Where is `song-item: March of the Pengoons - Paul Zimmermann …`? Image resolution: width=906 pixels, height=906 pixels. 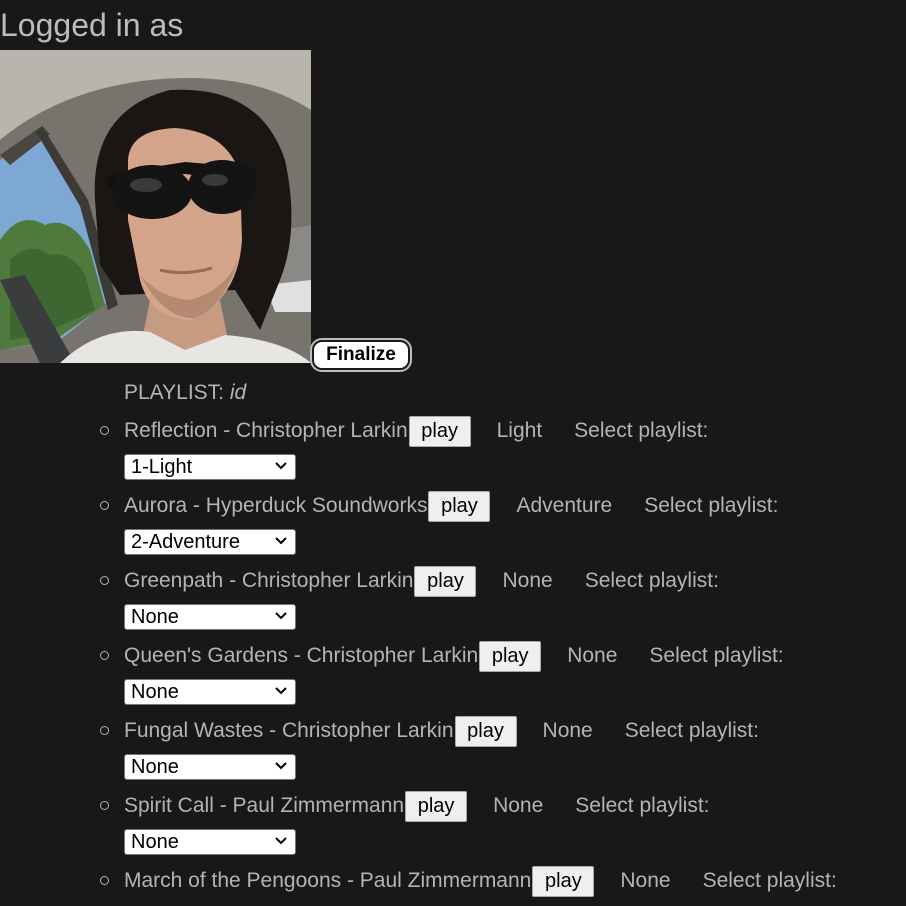
song-item: March of the Pengoons - Paul Zimmermann … is located at coordinates (453, 885).